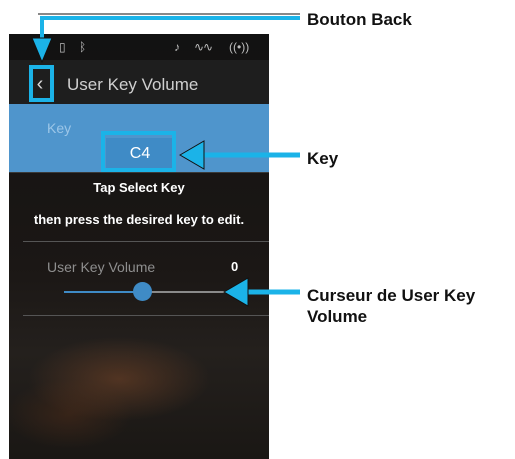 The height and width of the screenshot is (459, 515). What do you see at coordinates (101, 267) in the screenshot?
I see `slider-label: User Key Volume` at bounding box center [101, 267].